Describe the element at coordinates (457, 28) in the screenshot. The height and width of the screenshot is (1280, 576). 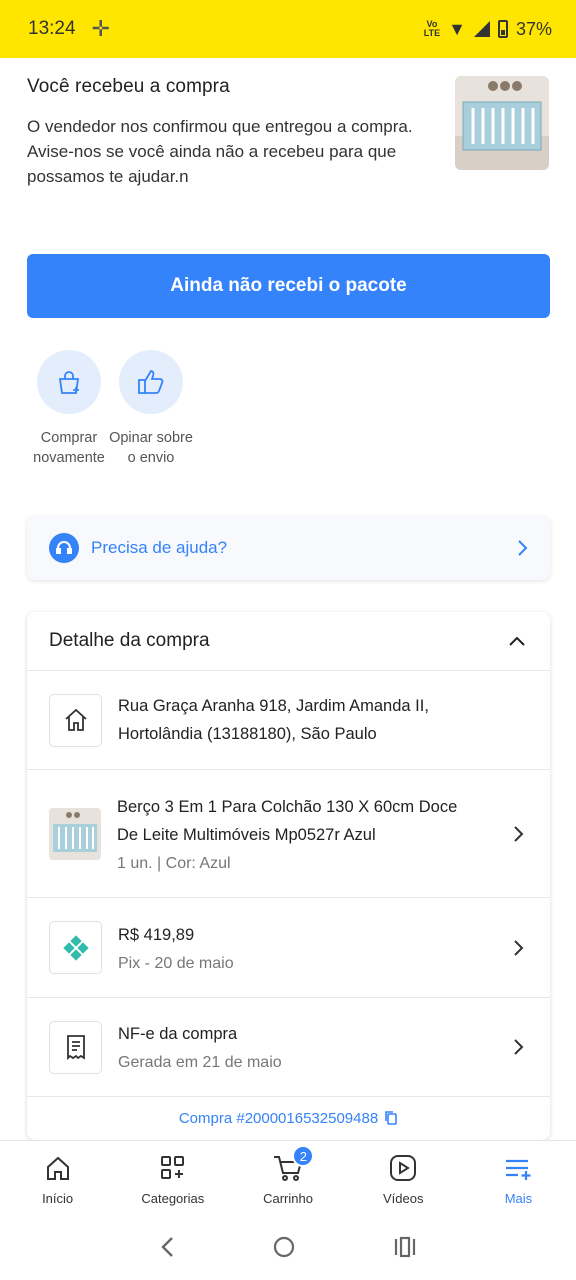
I see `wifi-icon: ▼` at that location.